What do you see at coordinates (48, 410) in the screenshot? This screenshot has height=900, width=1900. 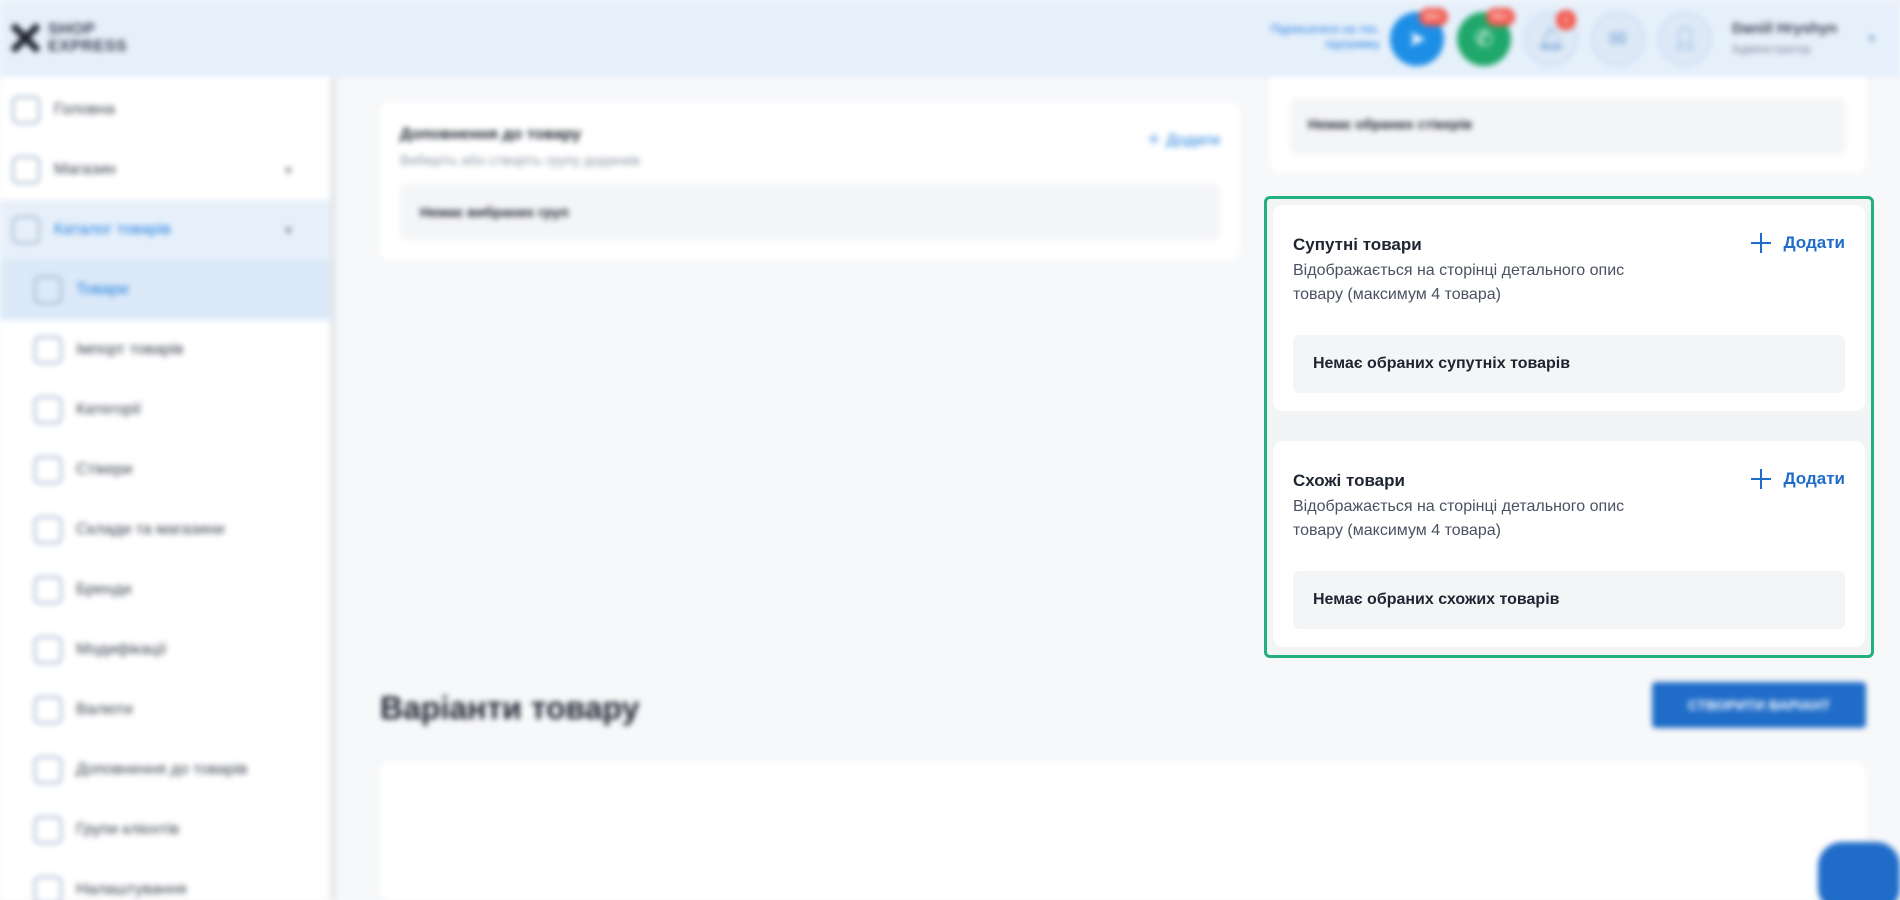 I see `categories-icon` at bounding box center [48, 410].